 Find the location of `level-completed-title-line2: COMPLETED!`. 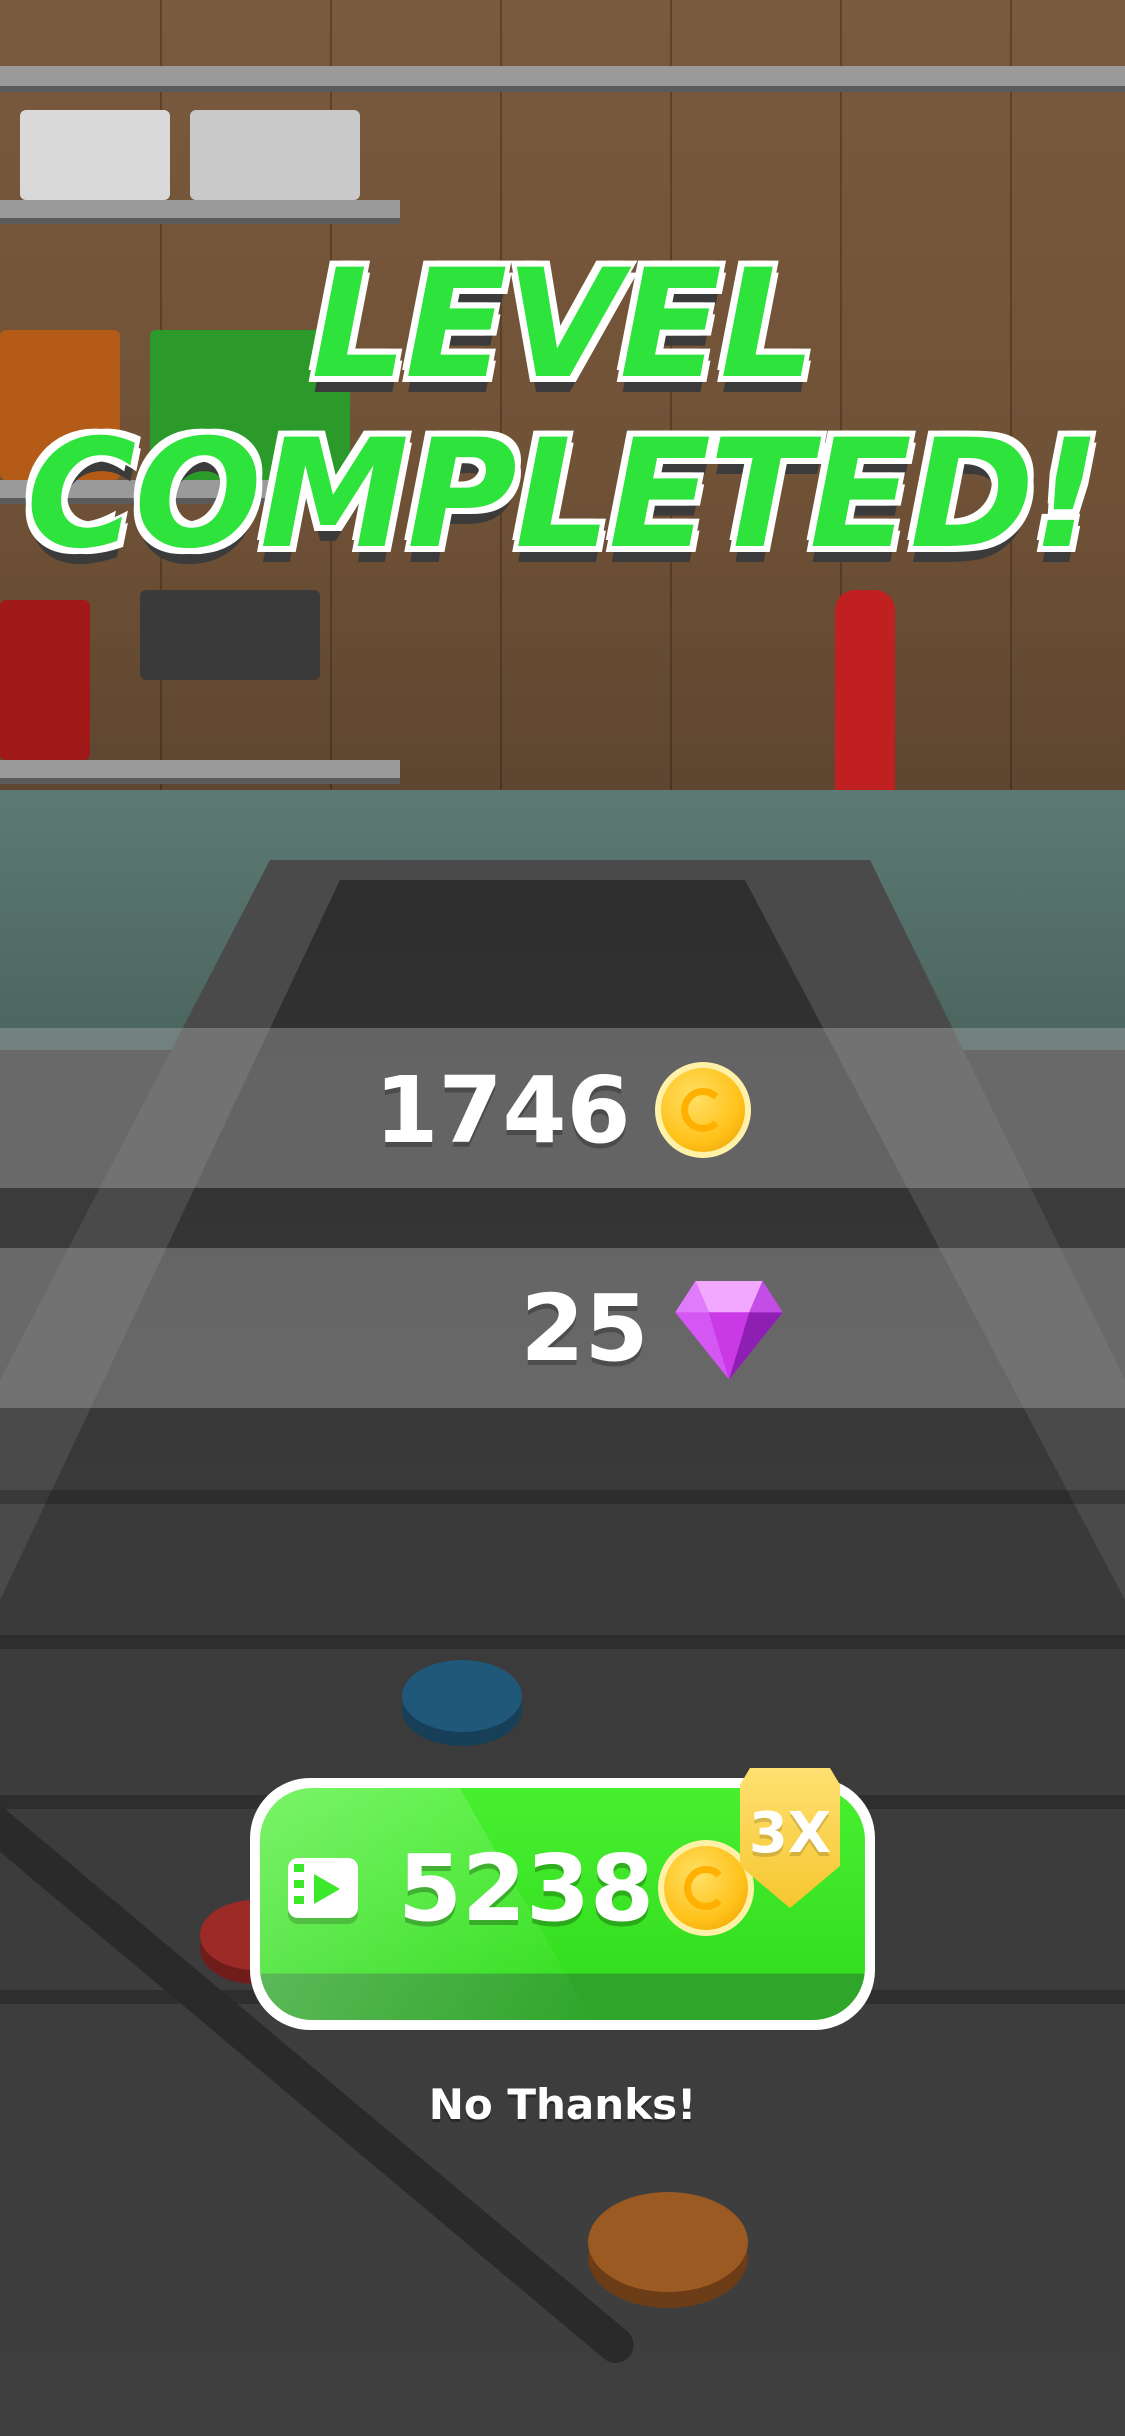

level-completed-title-line2: COMPLETED! is located at coordinates (563, 495).